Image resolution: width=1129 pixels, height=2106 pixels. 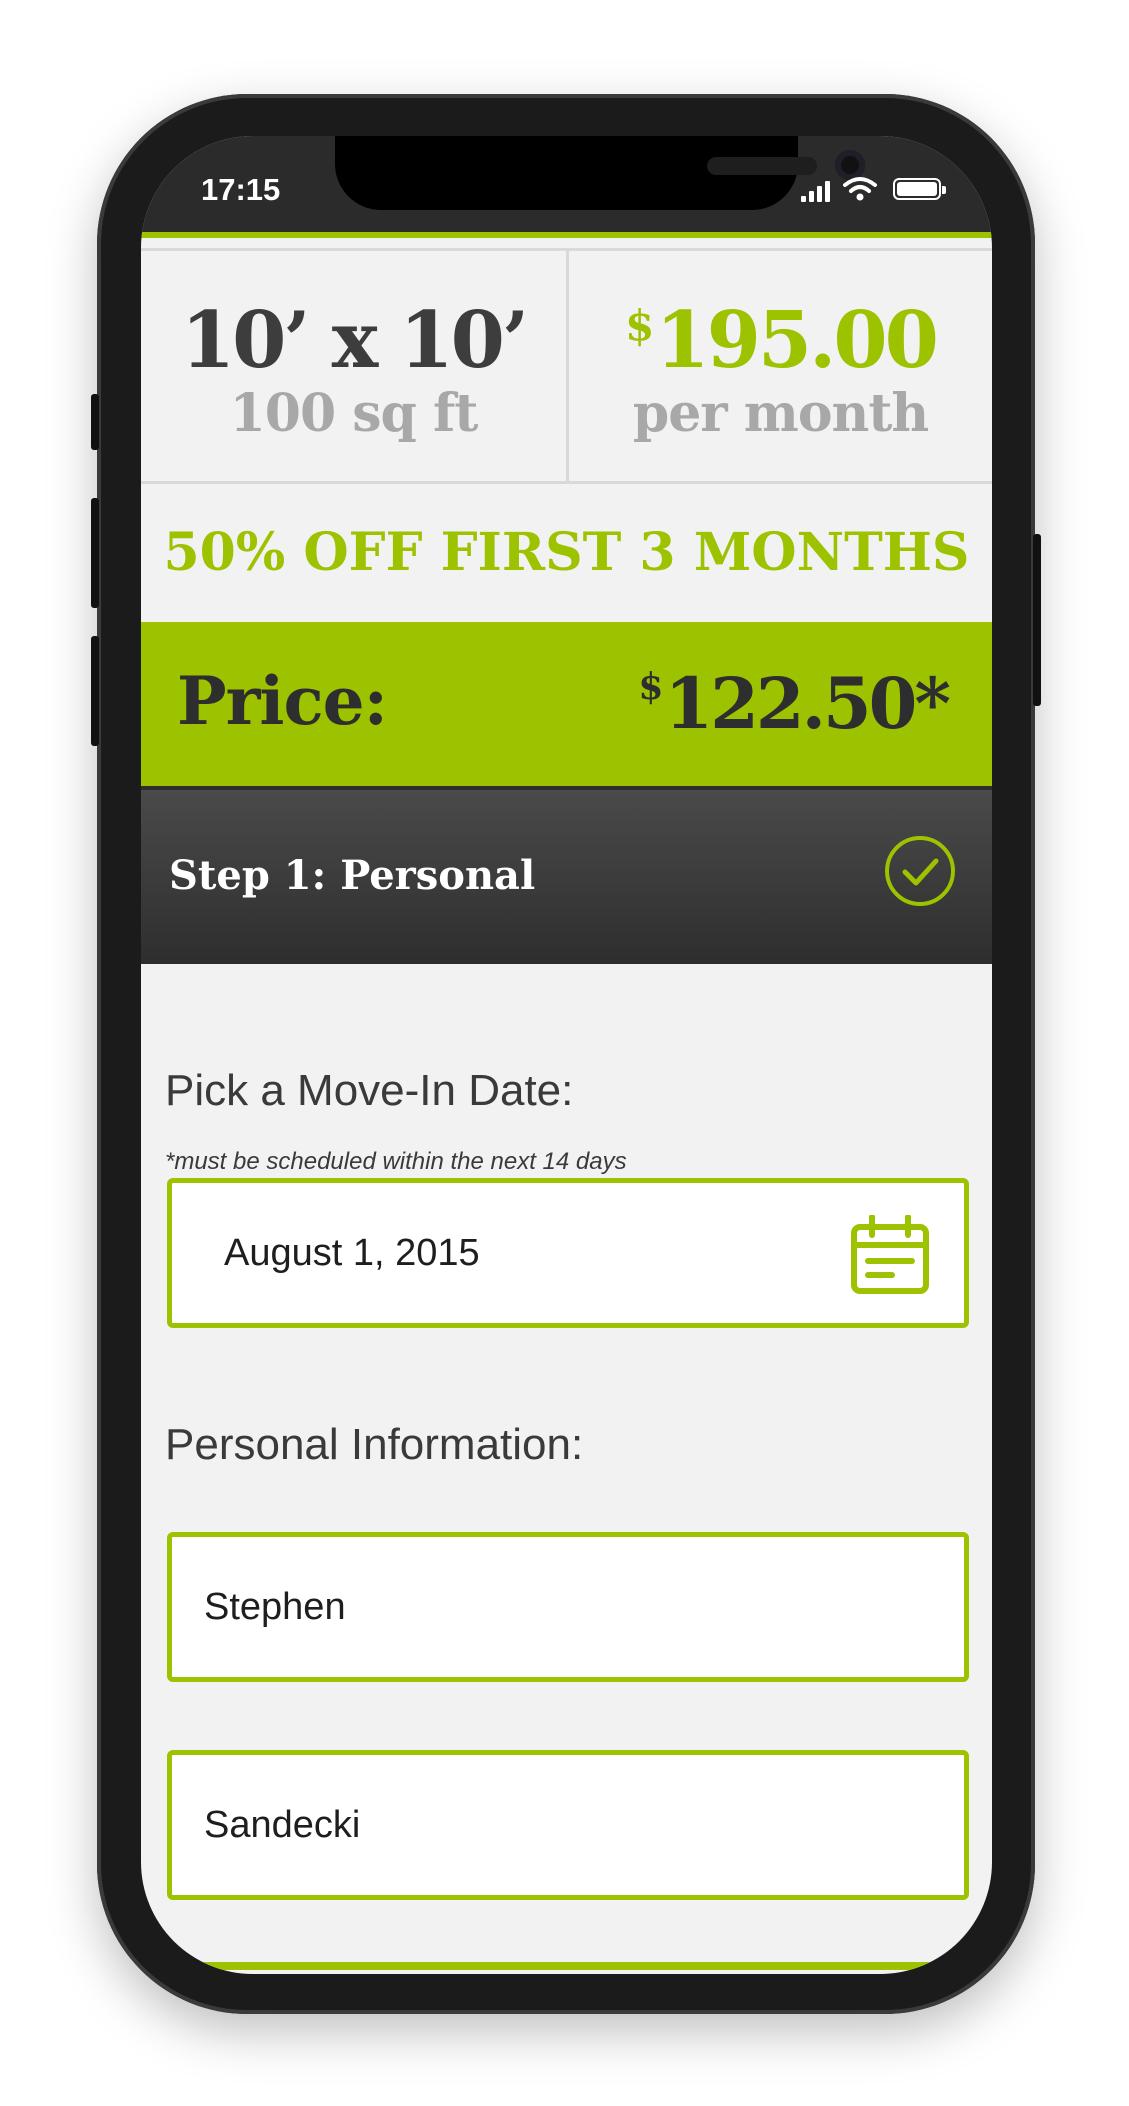 What do you see at coordinates (919, 189) in the screenshot?
I see `battery-icon` at bounding box center [919, 189].